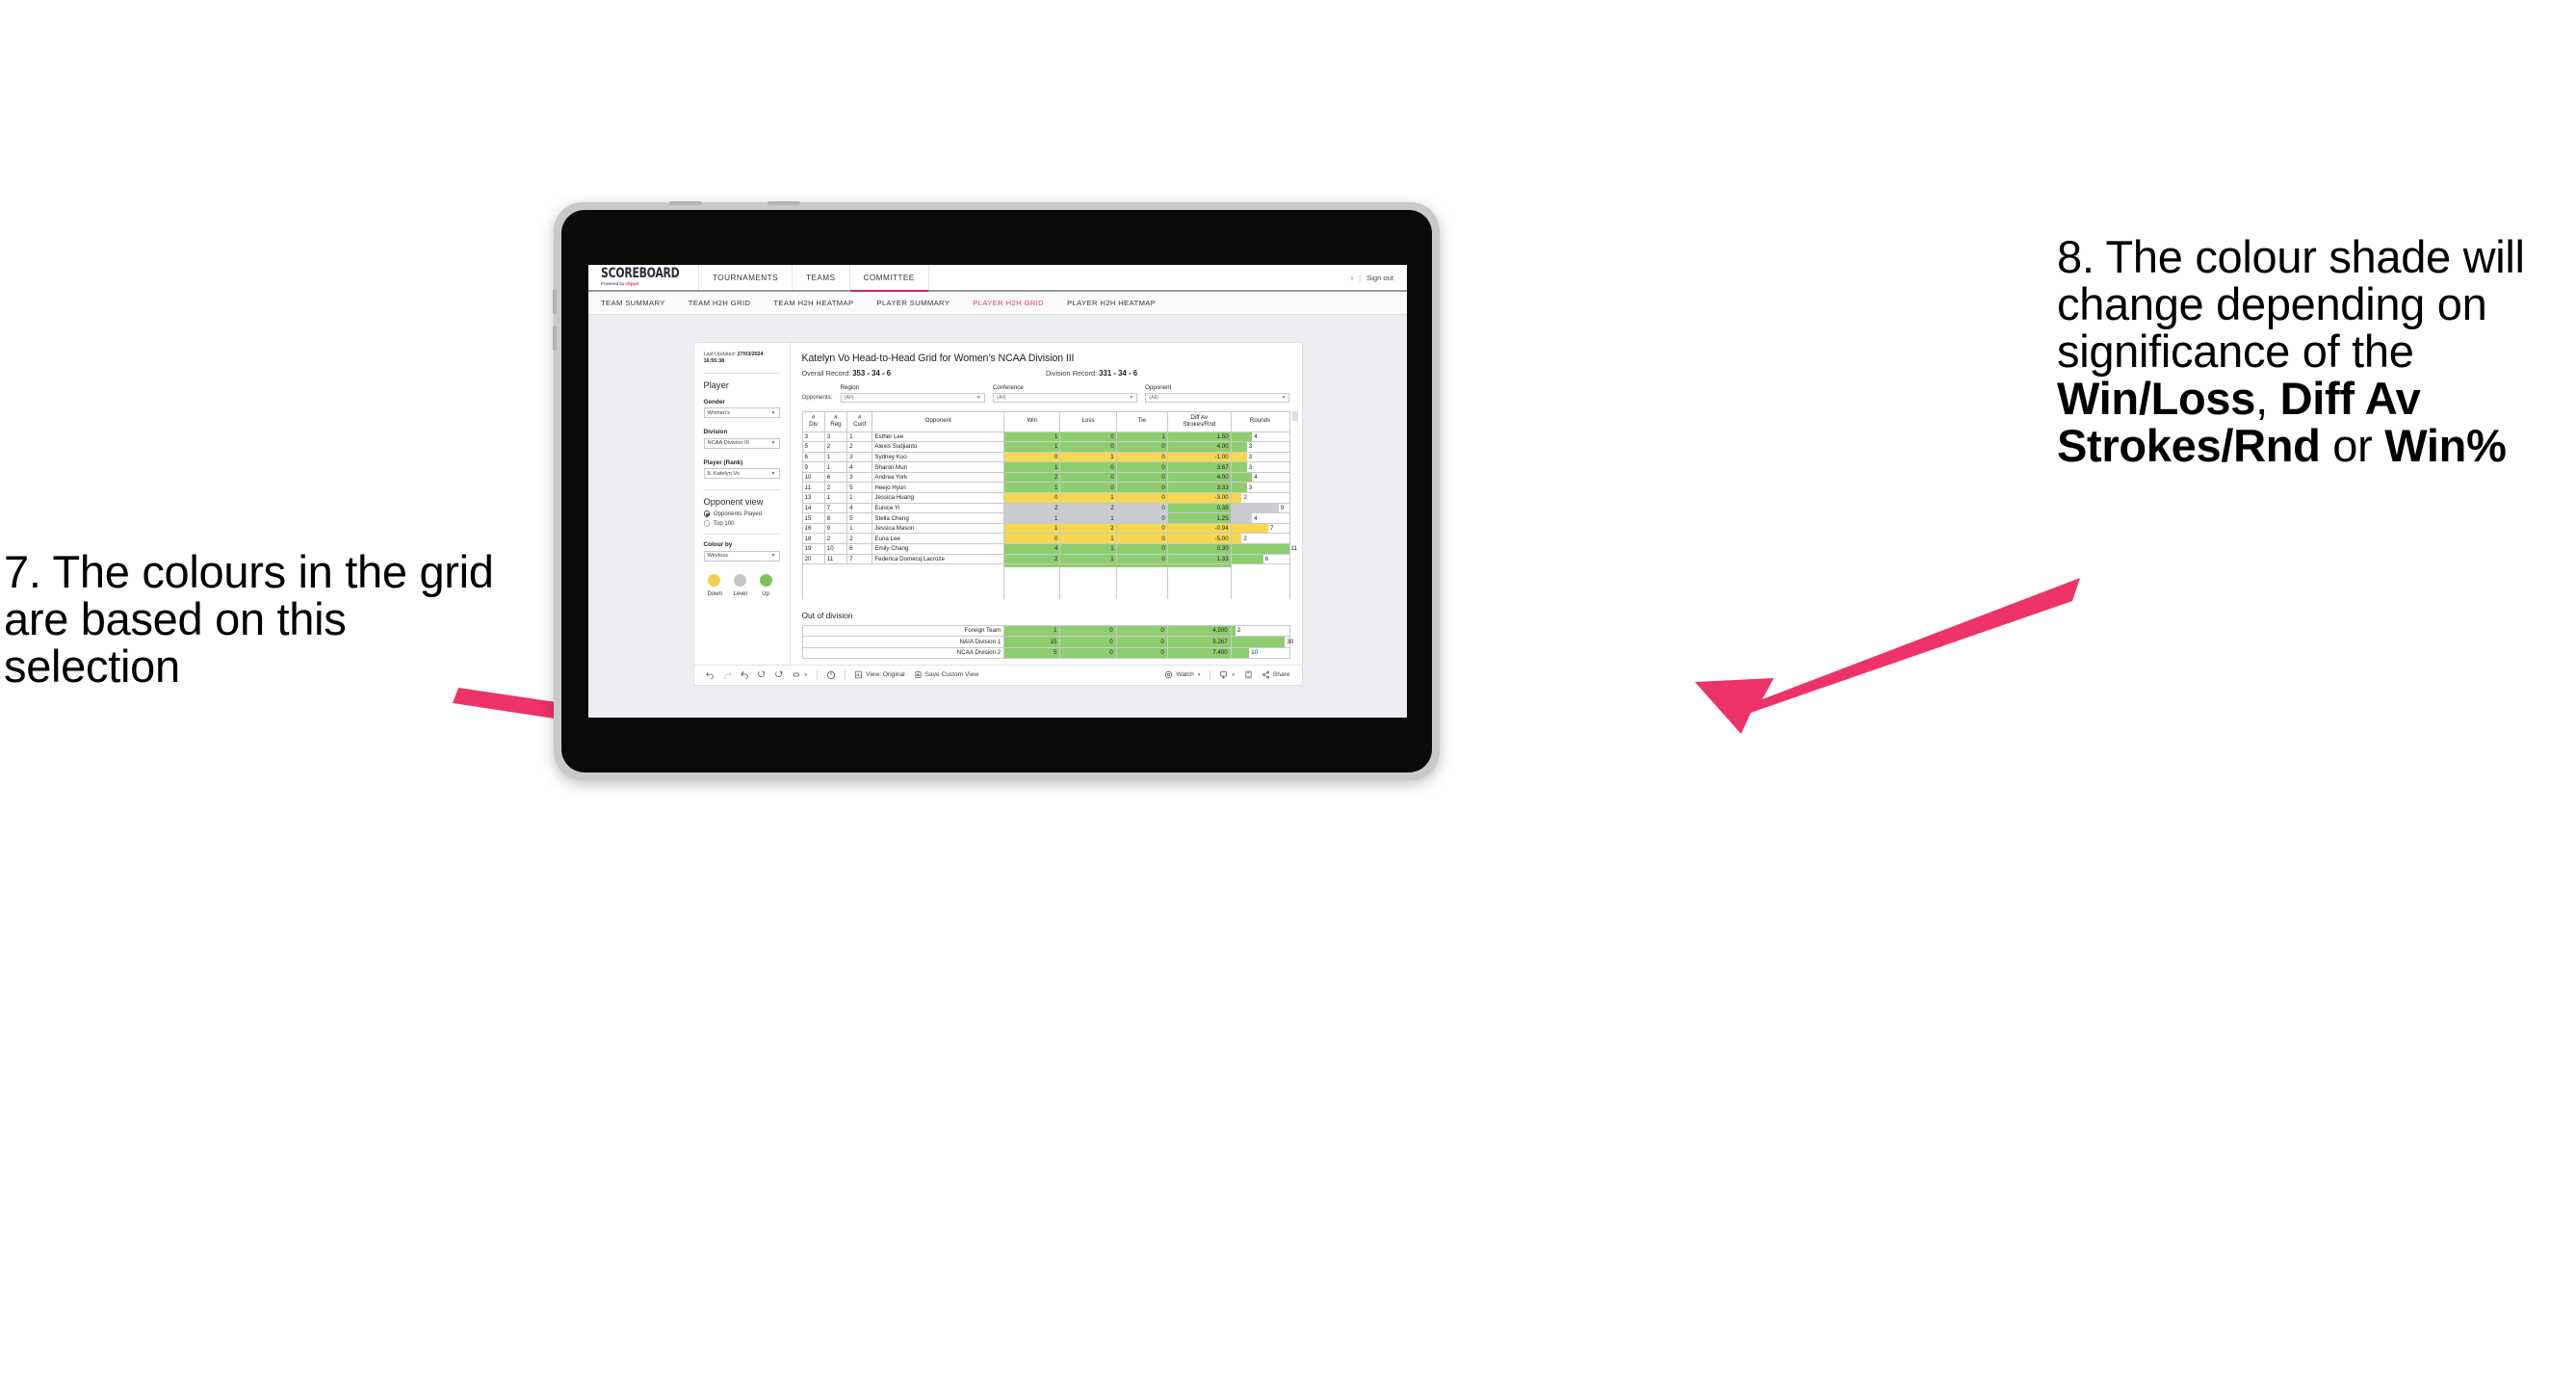  What do you see at coordinates (739, 580) in the screenshot?
I see `legend-dot-level` at bounding box center [739, 580].